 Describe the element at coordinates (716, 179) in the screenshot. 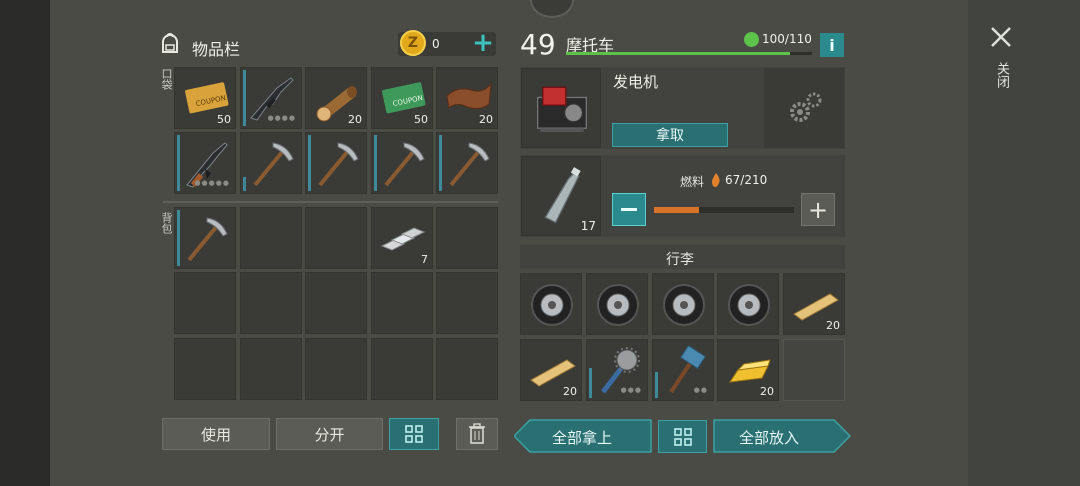

I see `fuel-flame-icon` at that location.